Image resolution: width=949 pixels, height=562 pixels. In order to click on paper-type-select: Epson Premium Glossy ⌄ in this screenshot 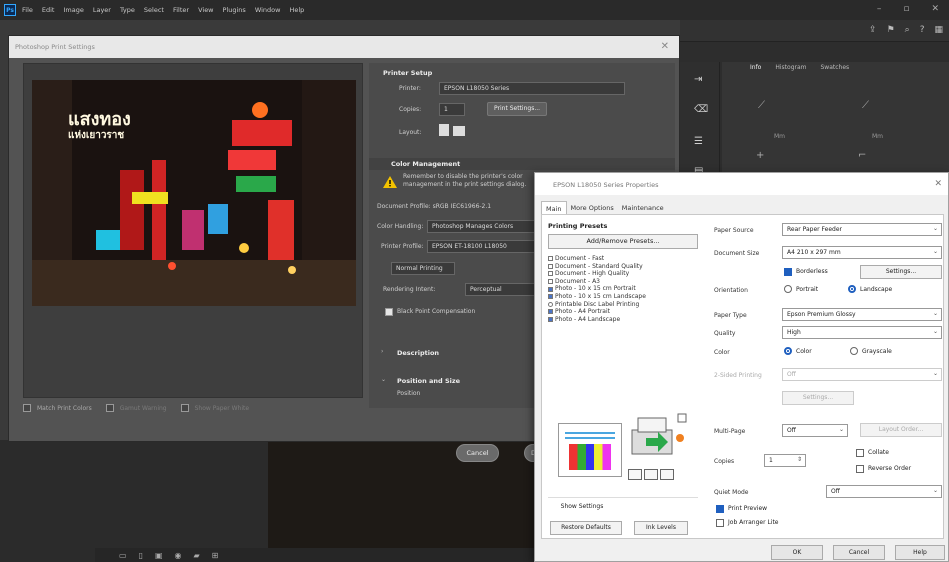, I will do `click(862, 314)`.